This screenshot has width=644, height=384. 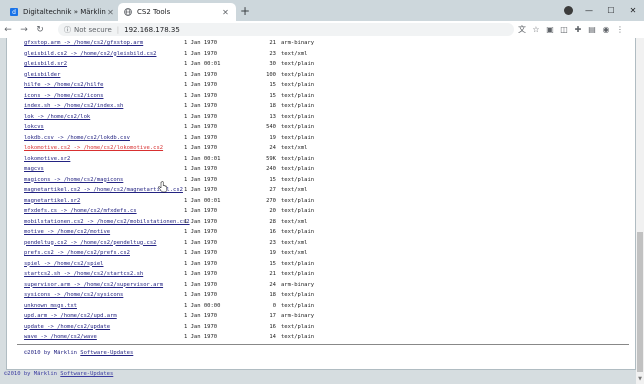 I want to click on warning-icon: ⓘ, so click(x=67, y=30).